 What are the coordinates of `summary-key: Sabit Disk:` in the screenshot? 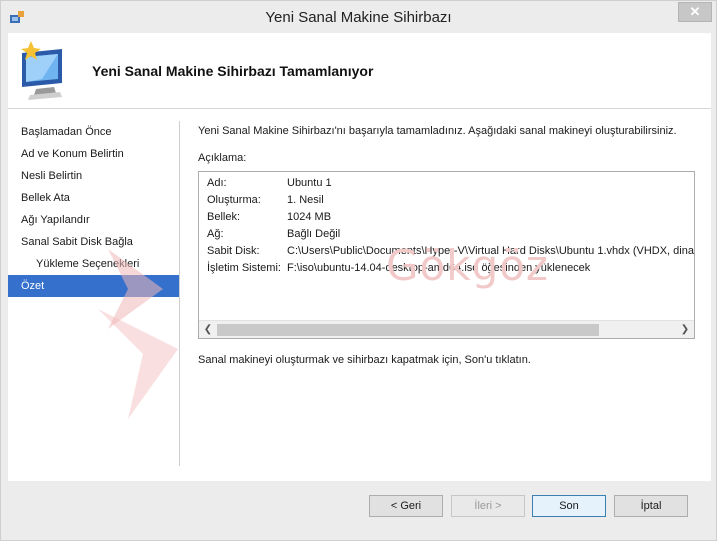 It's located at (233, 251).